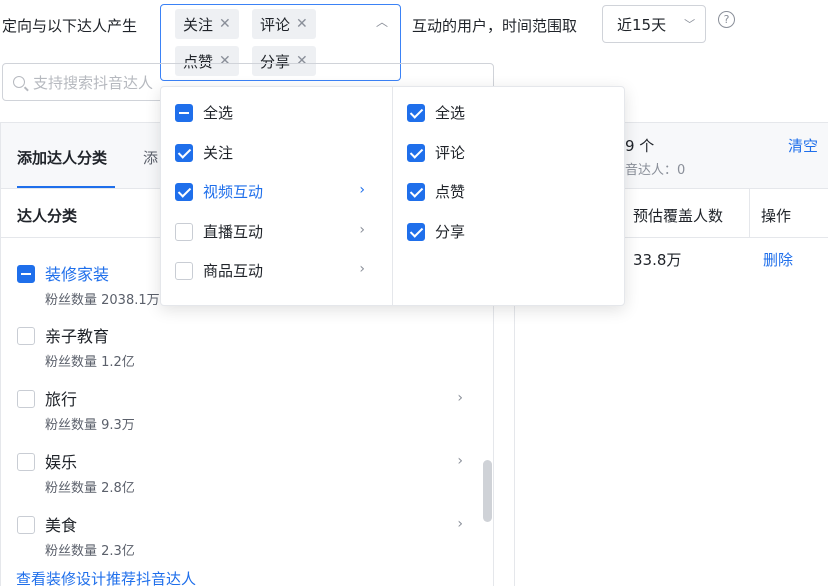 The height and width of the screenshot is (586, 828). What do you see at coordinates (93, 82) in the screenshot?
I see `search-placeholder: 支持搜索抖音达人` at bounding box center [93, 82].